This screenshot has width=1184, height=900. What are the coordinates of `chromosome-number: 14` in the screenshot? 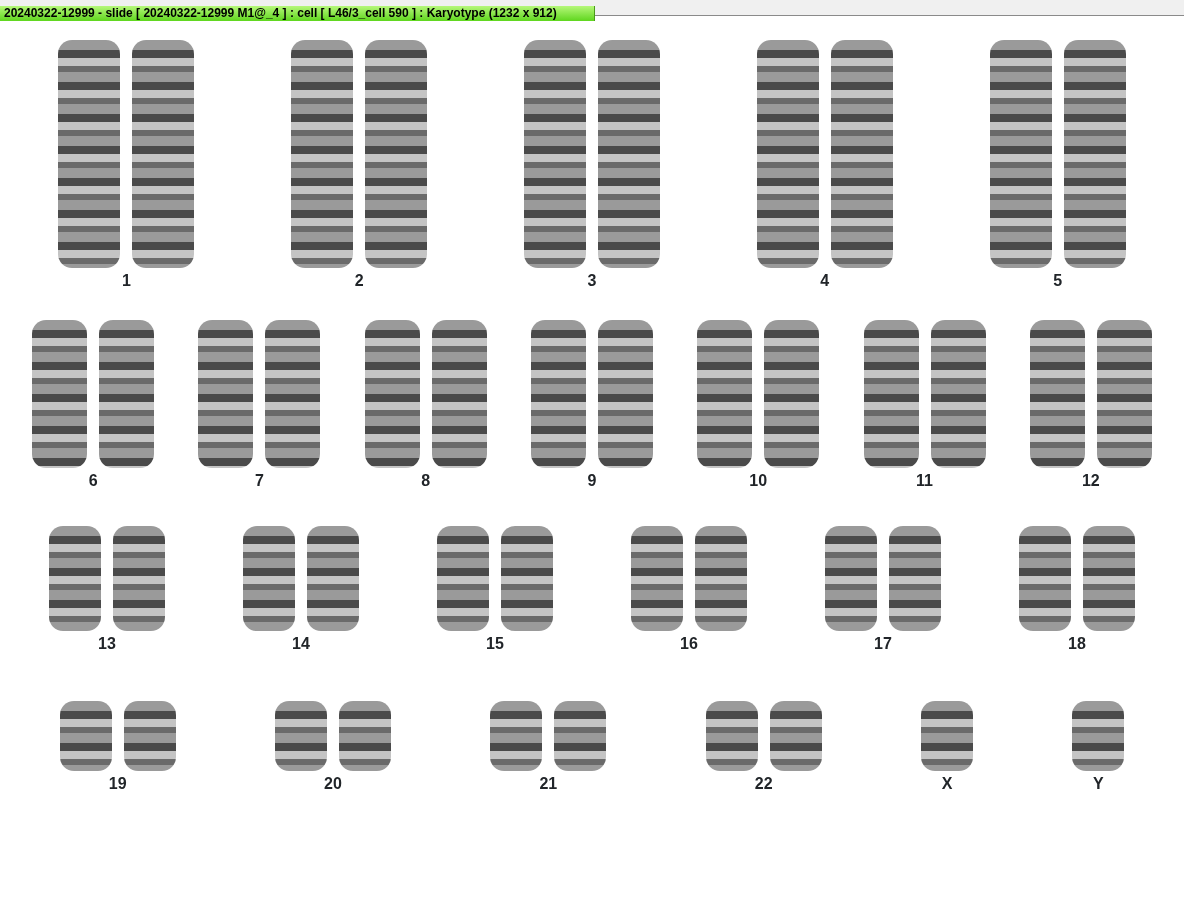 It's located at (301, 644).